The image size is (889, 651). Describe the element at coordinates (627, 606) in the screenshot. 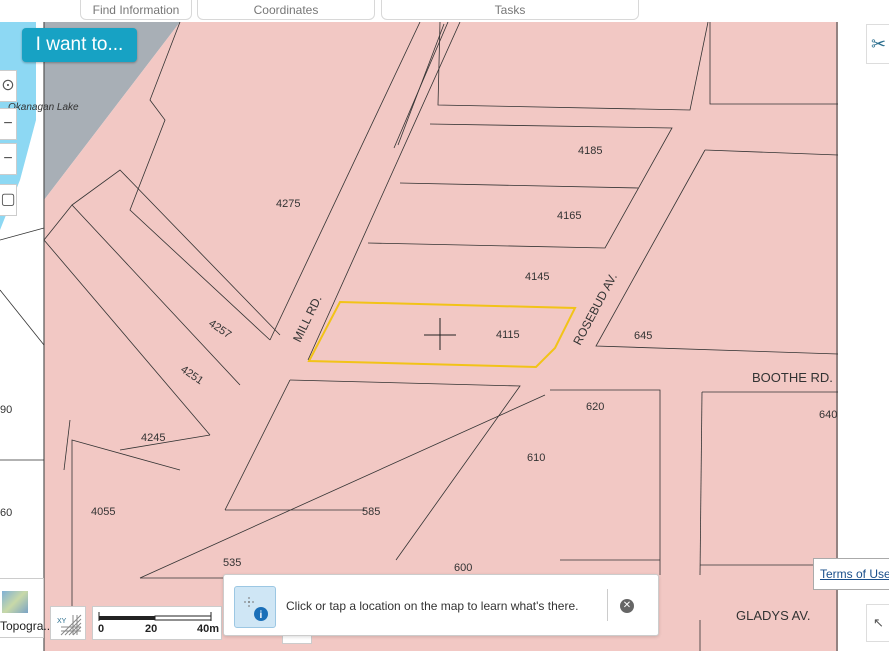

I see `close-icon: ✕` at that location.